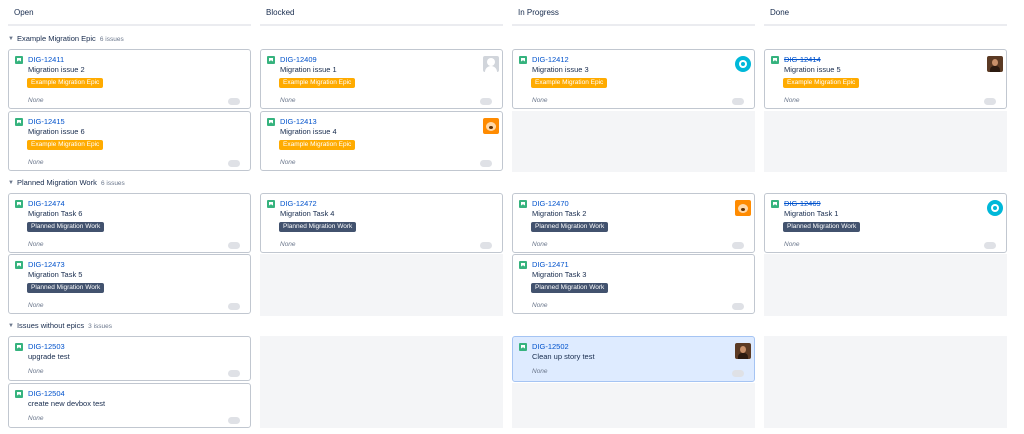  Describe the element at coordinates (563, 356) in the screenshot. I see `issue-summary: Clean up story test` at that location.